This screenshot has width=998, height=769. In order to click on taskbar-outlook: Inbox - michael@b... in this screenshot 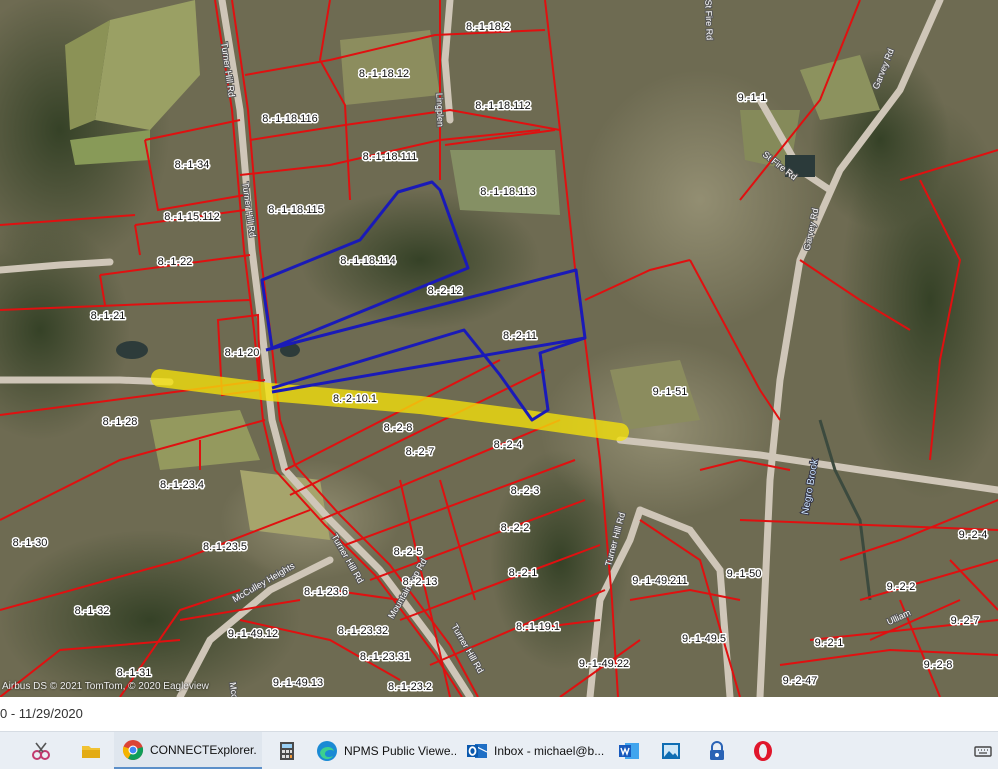, I will do `click(536, 750)`.